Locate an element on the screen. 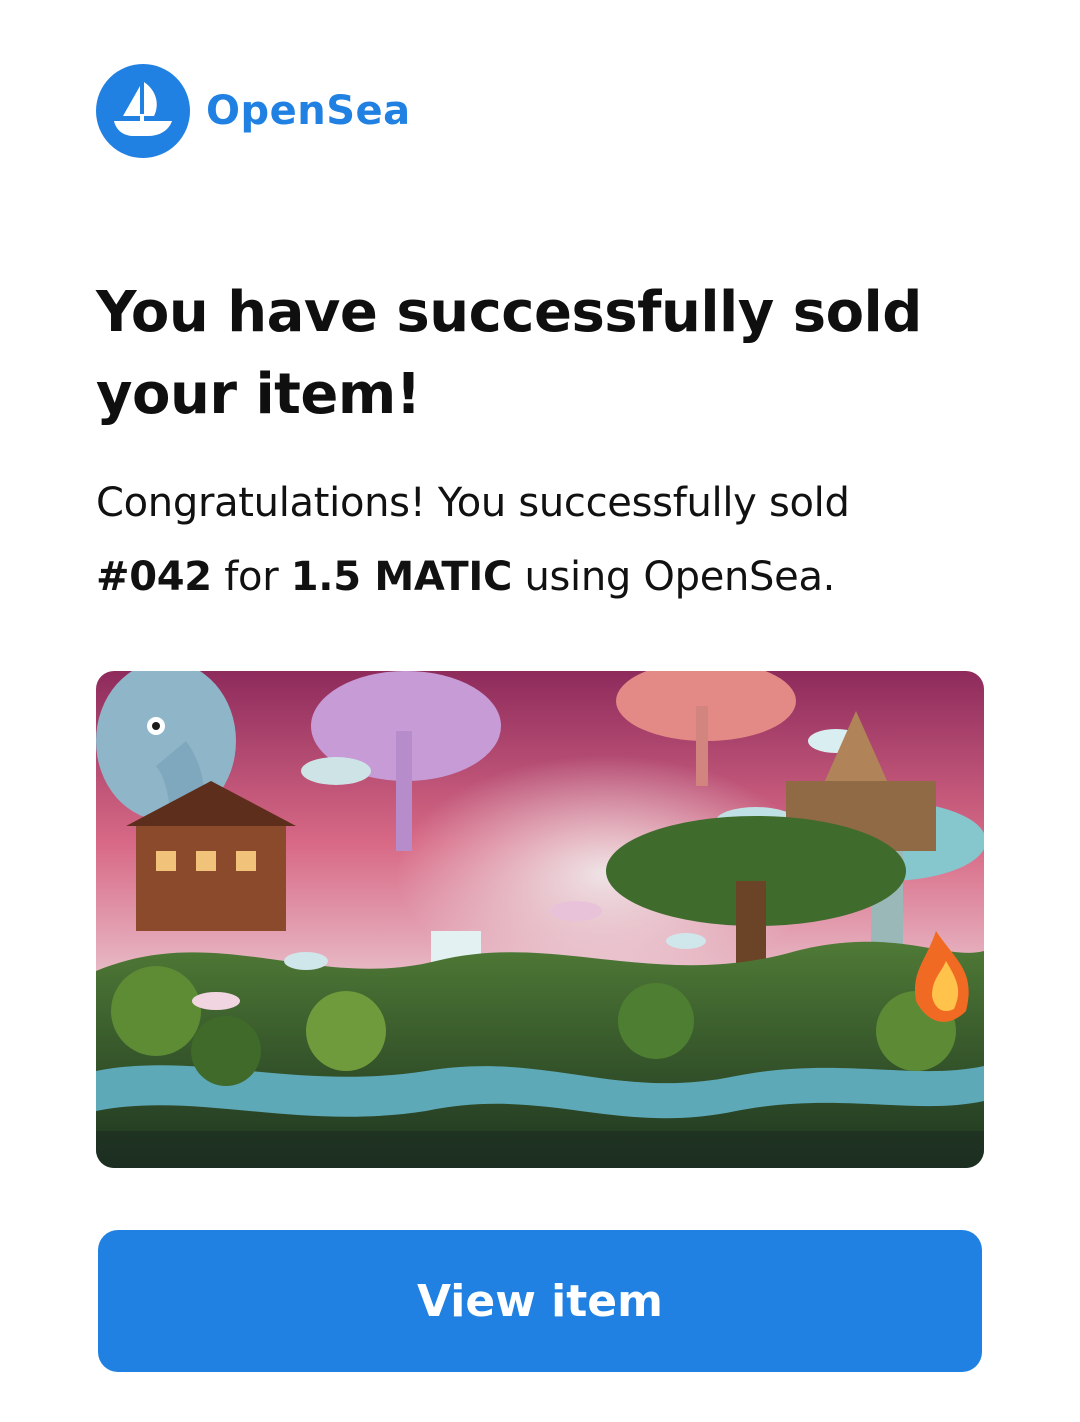 This screenshot has height=1422, width=1080. message-for: for is located at coordinates (251, 577).